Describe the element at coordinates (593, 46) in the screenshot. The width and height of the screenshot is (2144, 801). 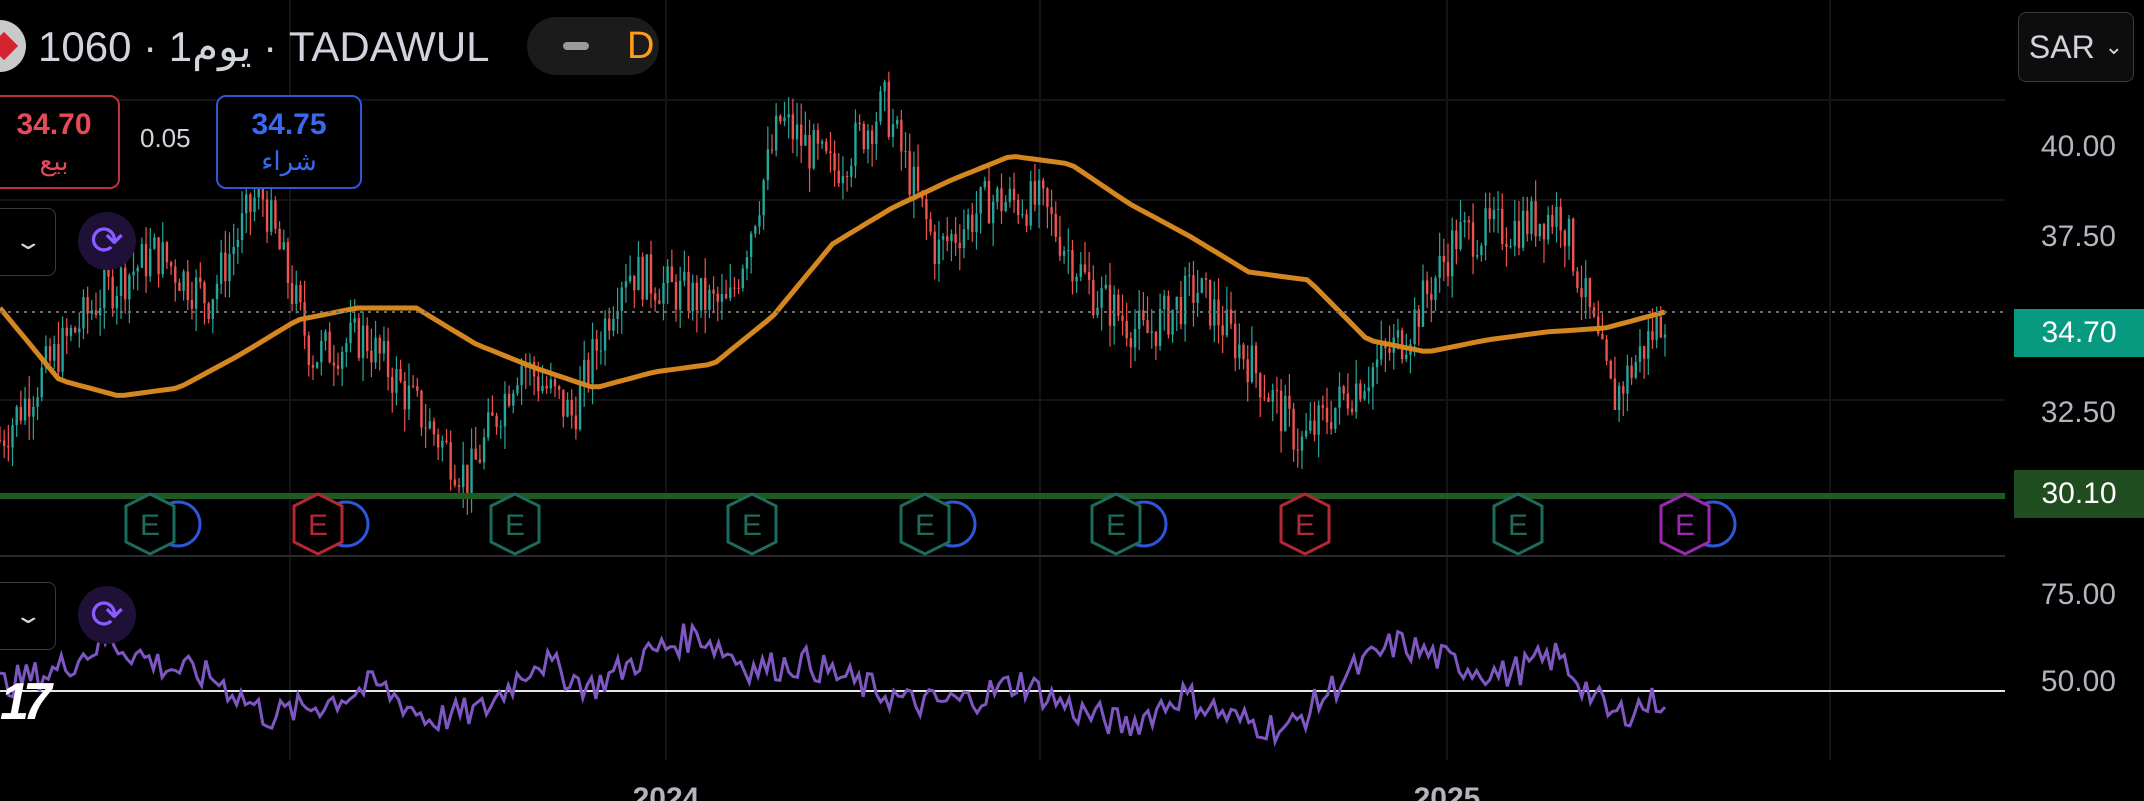
I see `chart-mode-toggle: D` at that location.